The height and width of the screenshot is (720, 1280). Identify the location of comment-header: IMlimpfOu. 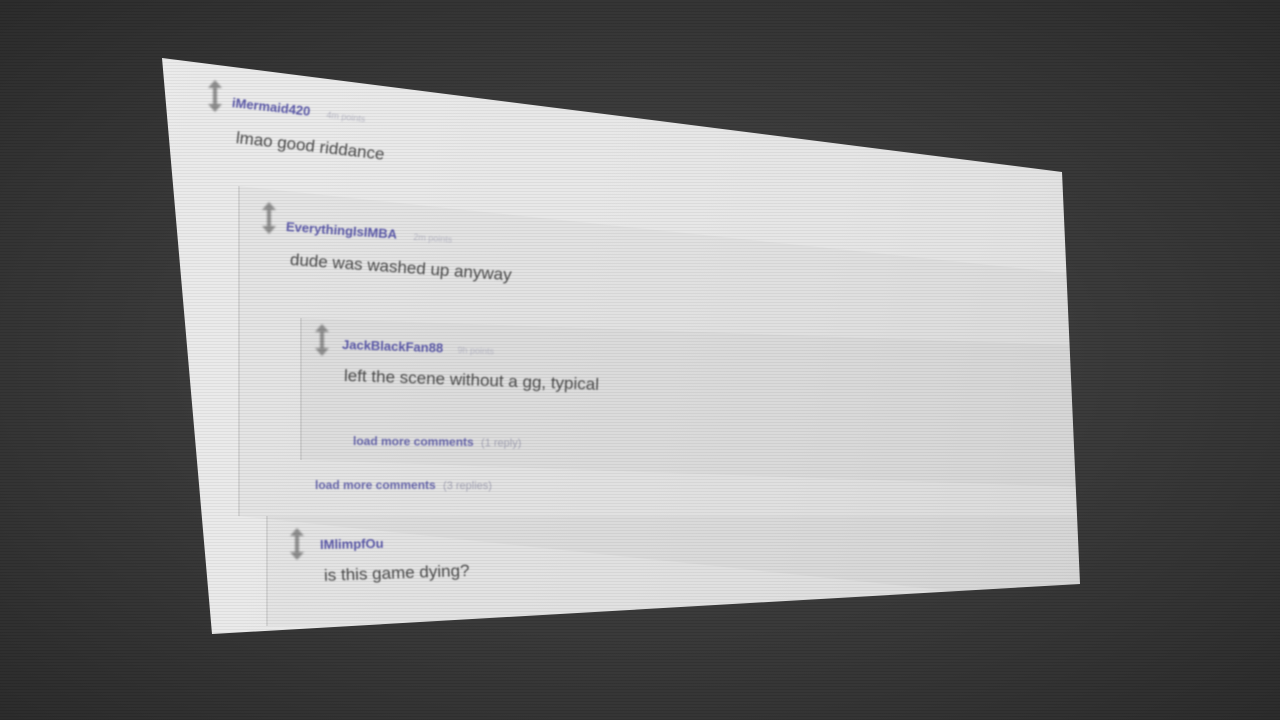
(352, 544).